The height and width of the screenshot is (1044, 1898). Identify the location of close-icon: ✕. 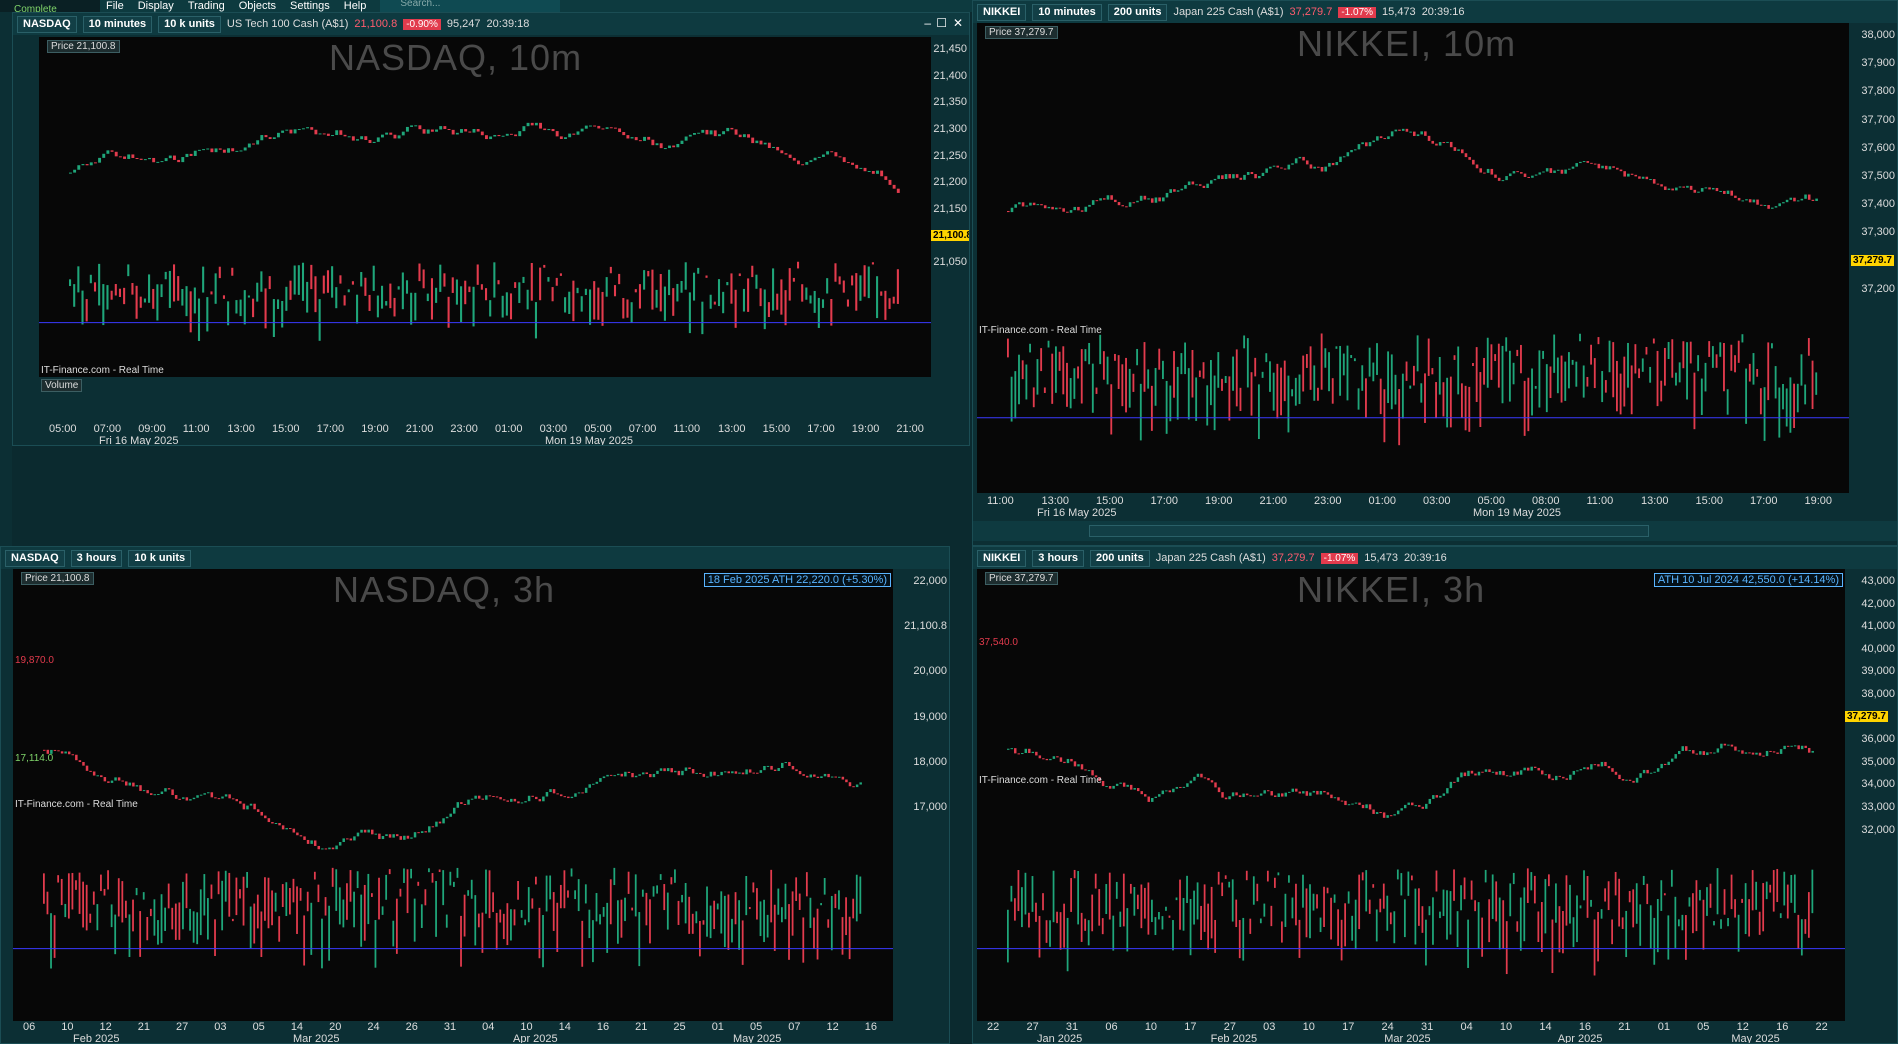
(958, 23).